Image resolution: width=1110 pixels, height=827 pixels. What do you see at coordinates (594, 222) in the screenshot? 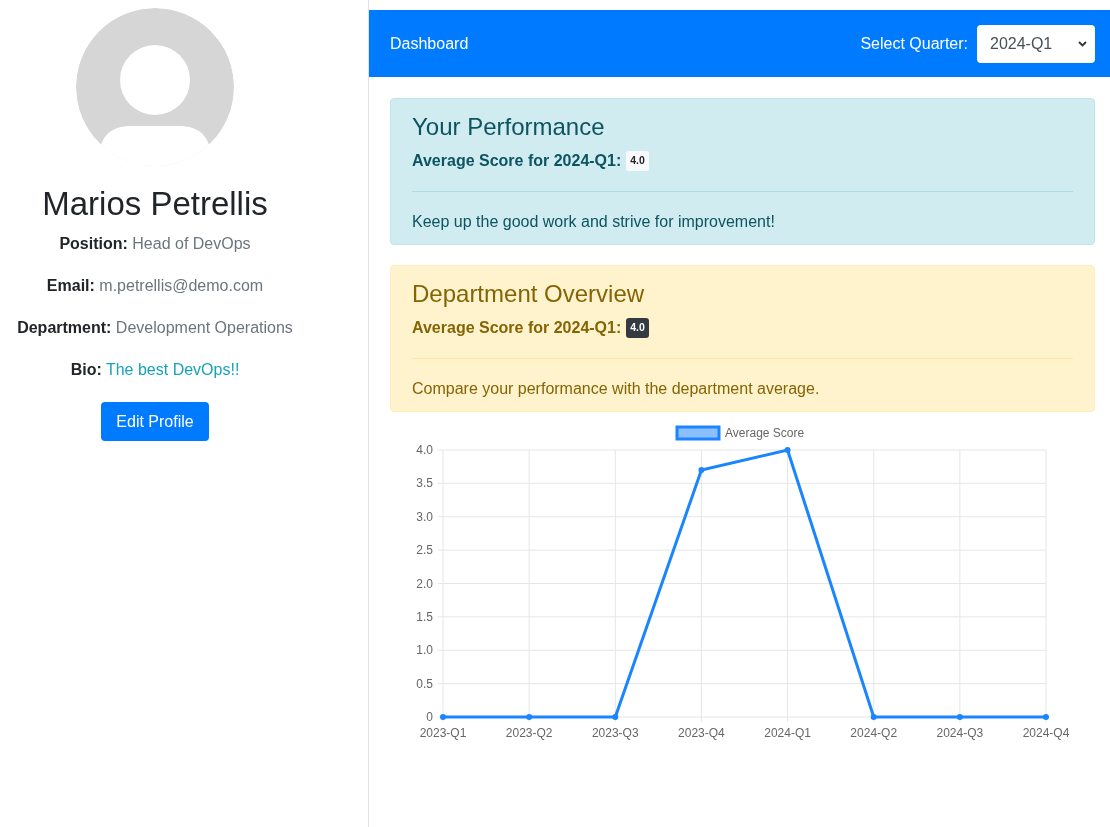
I see `card-message: Keep up the good work and strive for improvement!` at bounding box center [594, 222].